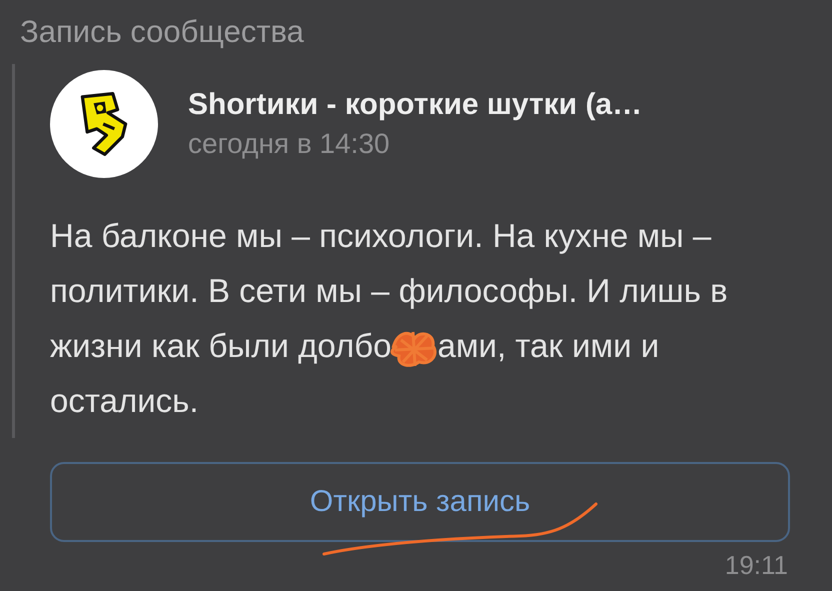 This screenshot has height=591, width=832. Describe the element at coordinates (161, 32) in the screenshot. I see `message-header: Запись сообщества` at that location.